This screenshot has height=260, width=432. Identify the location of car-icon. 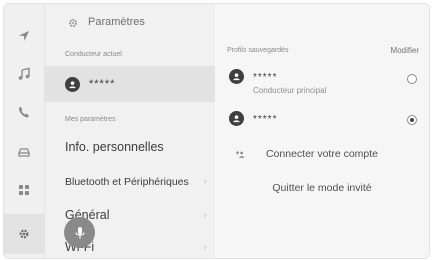
(24, 152).